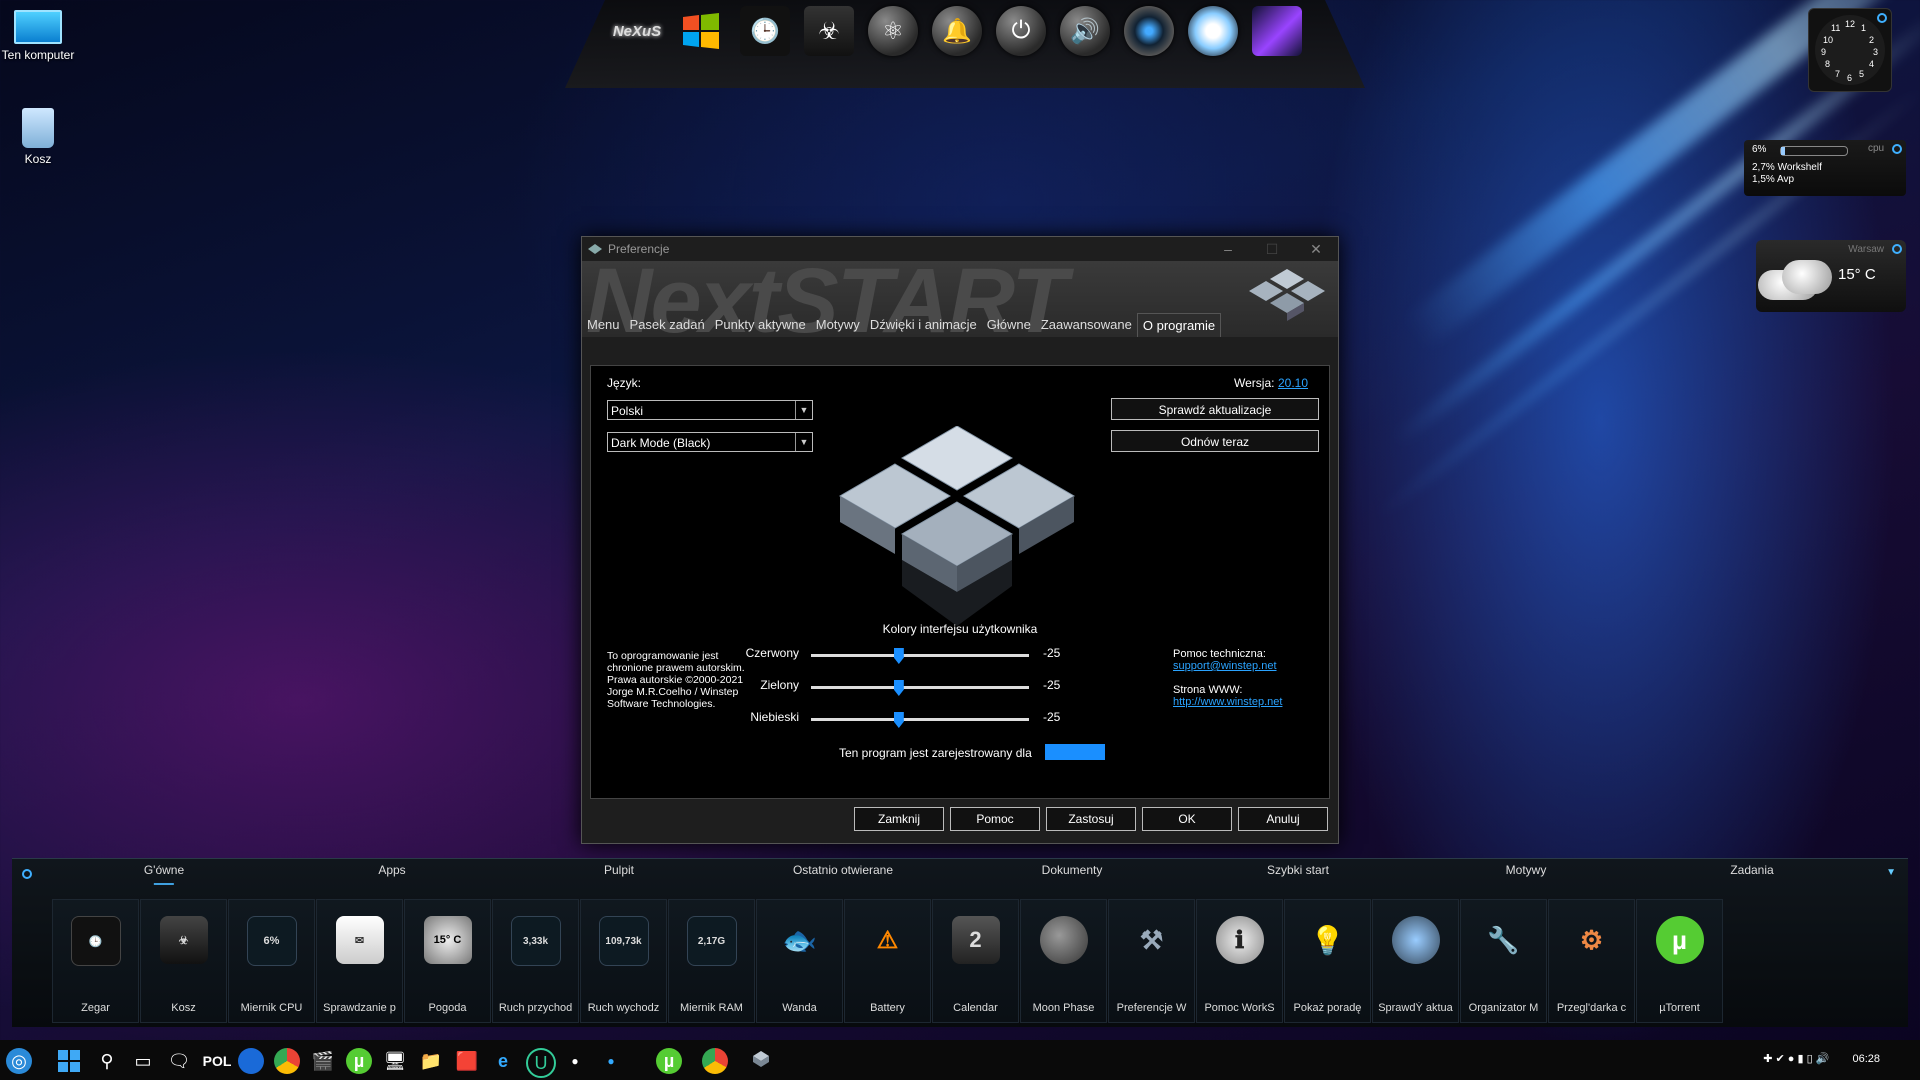  What do you see at coordinates (541, 1063) in the screenshot?
I see `u-app-icon: U` at bounding box center [541, 1063].